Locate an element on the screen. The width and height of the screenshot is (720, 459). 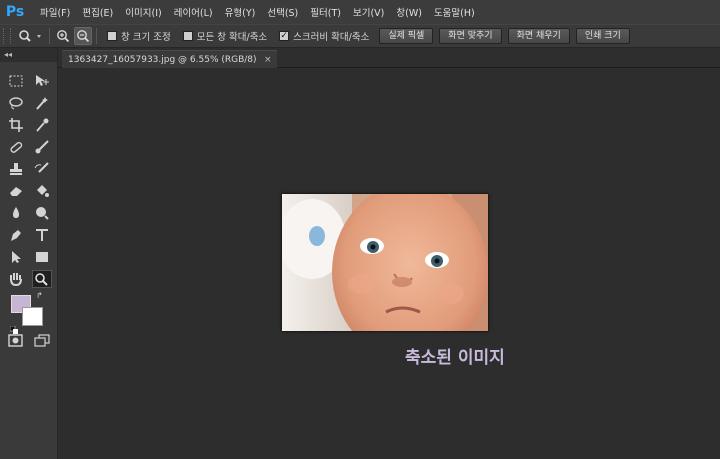
menu-layer: 레이어(L) is located at coordinates (193, 12).